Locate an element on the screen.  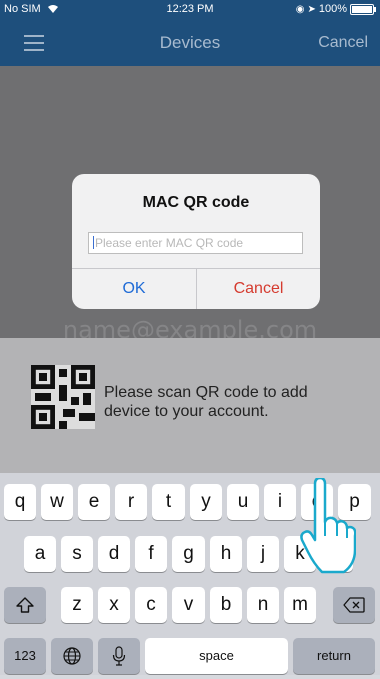
key-d: d is located at coordinates (114, 554).